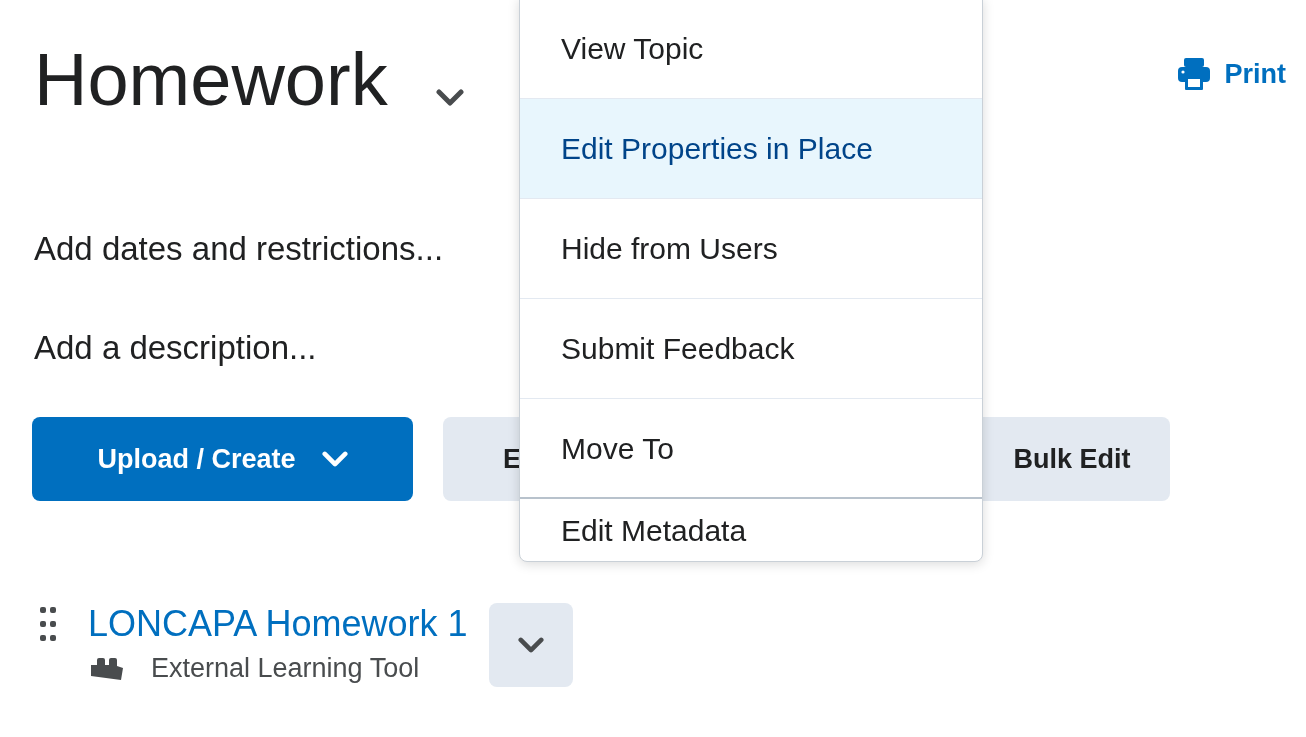  Describe the element at coordinates (285, 668) in the screenshot. I see `topic-type: External Learning Tool` at that location.